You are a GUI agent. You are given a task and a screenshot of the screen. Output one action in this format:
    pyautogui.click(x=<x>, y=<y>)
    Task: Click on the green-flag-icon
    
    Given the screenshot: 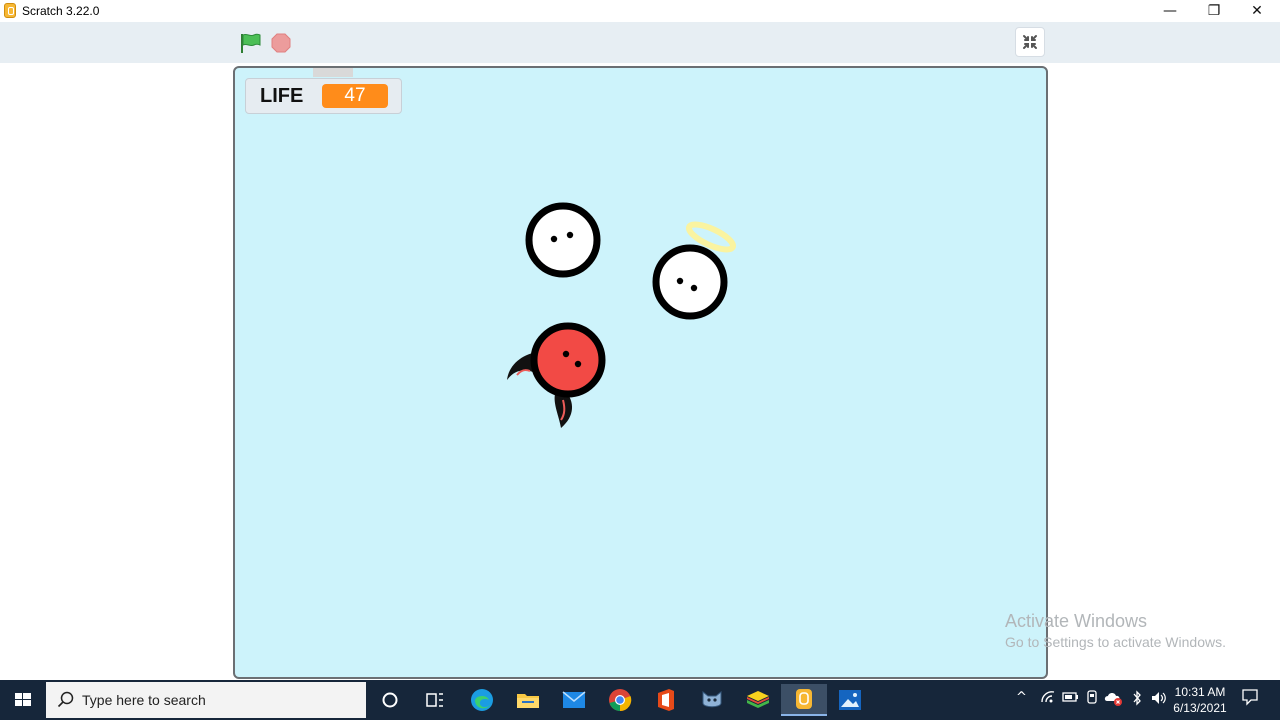 What is the action you would take?
    pyautogui.click(x=251, y=43)
    